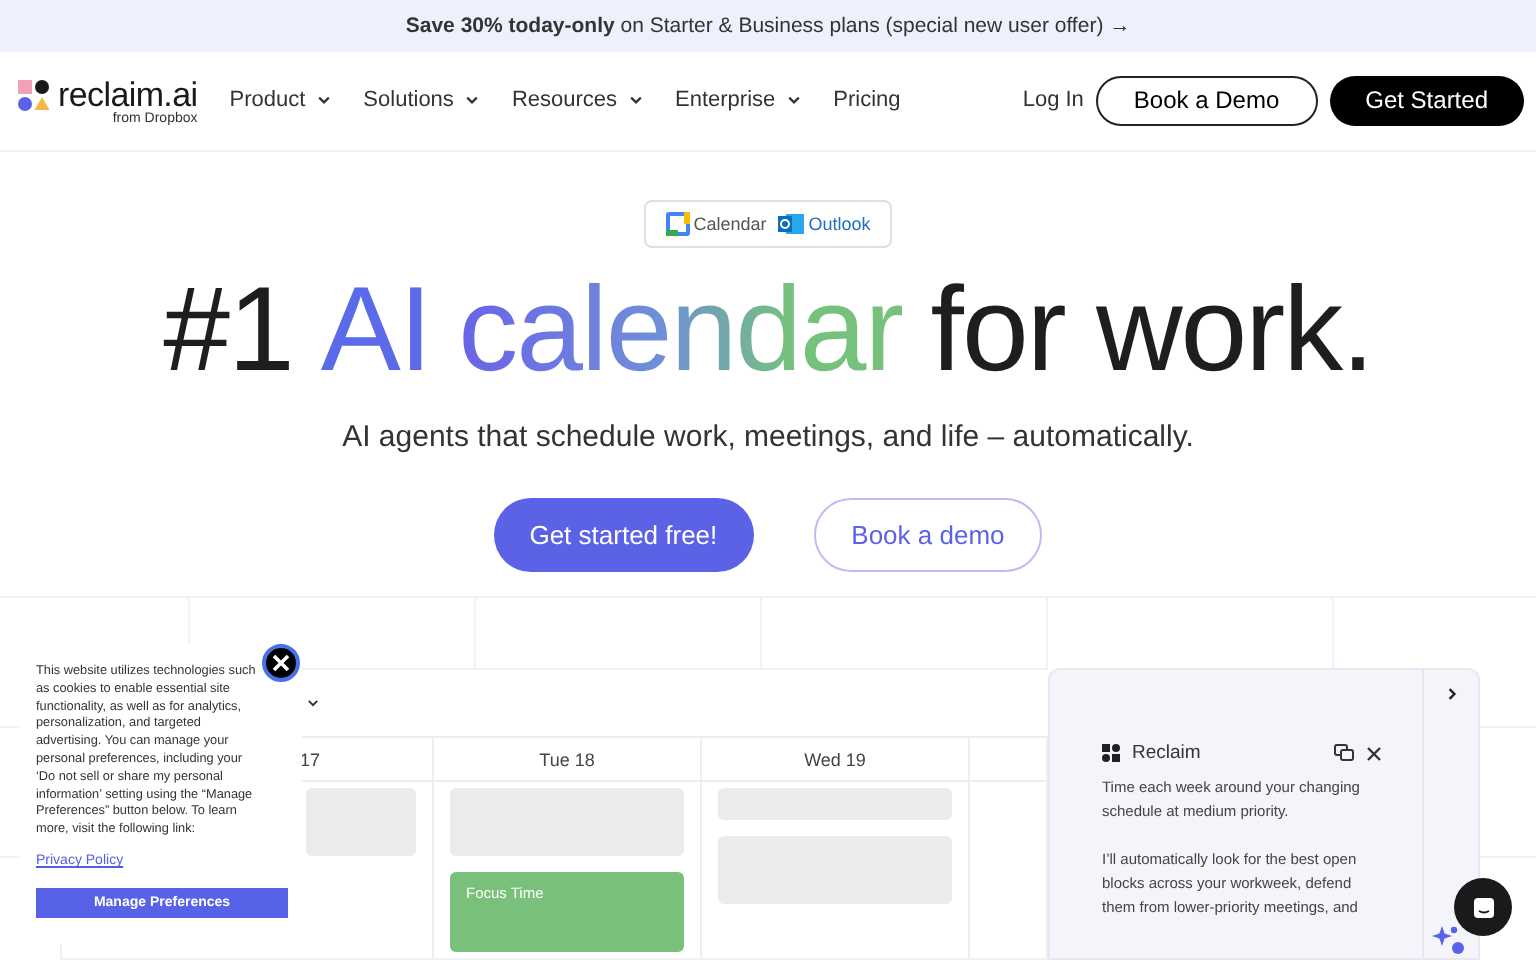  What do you see at coordinates (1053, 100) in the screenshot?
I see `login-link: Log In` at bounding box center [1053, 100].